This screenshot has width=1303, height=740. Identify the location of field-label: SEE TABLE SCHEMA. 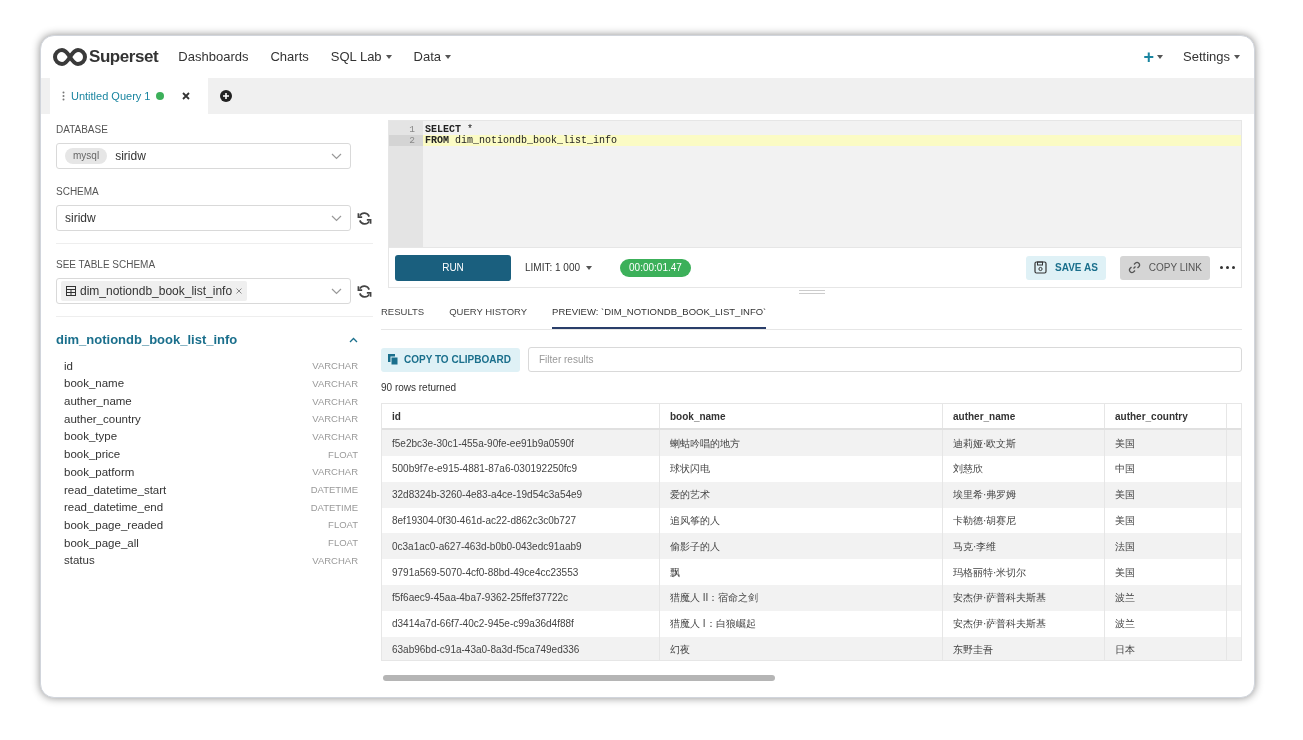
(106, 265).